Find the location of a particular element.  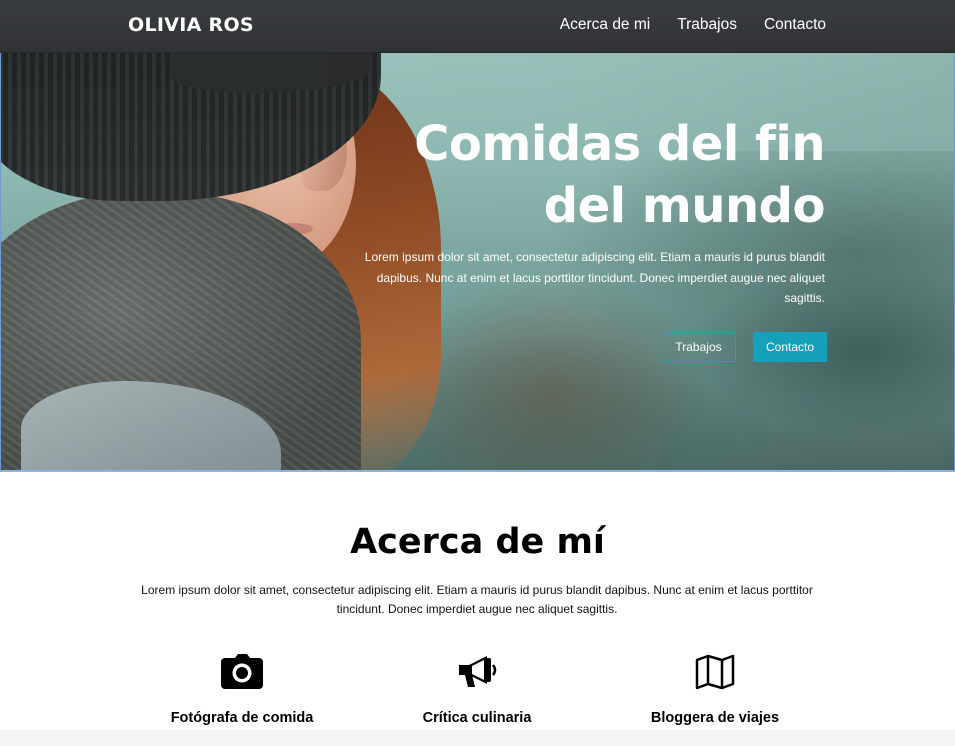

nav-links: Acerca de mi Trabajos Contacto is located at coordinates (693, 25).